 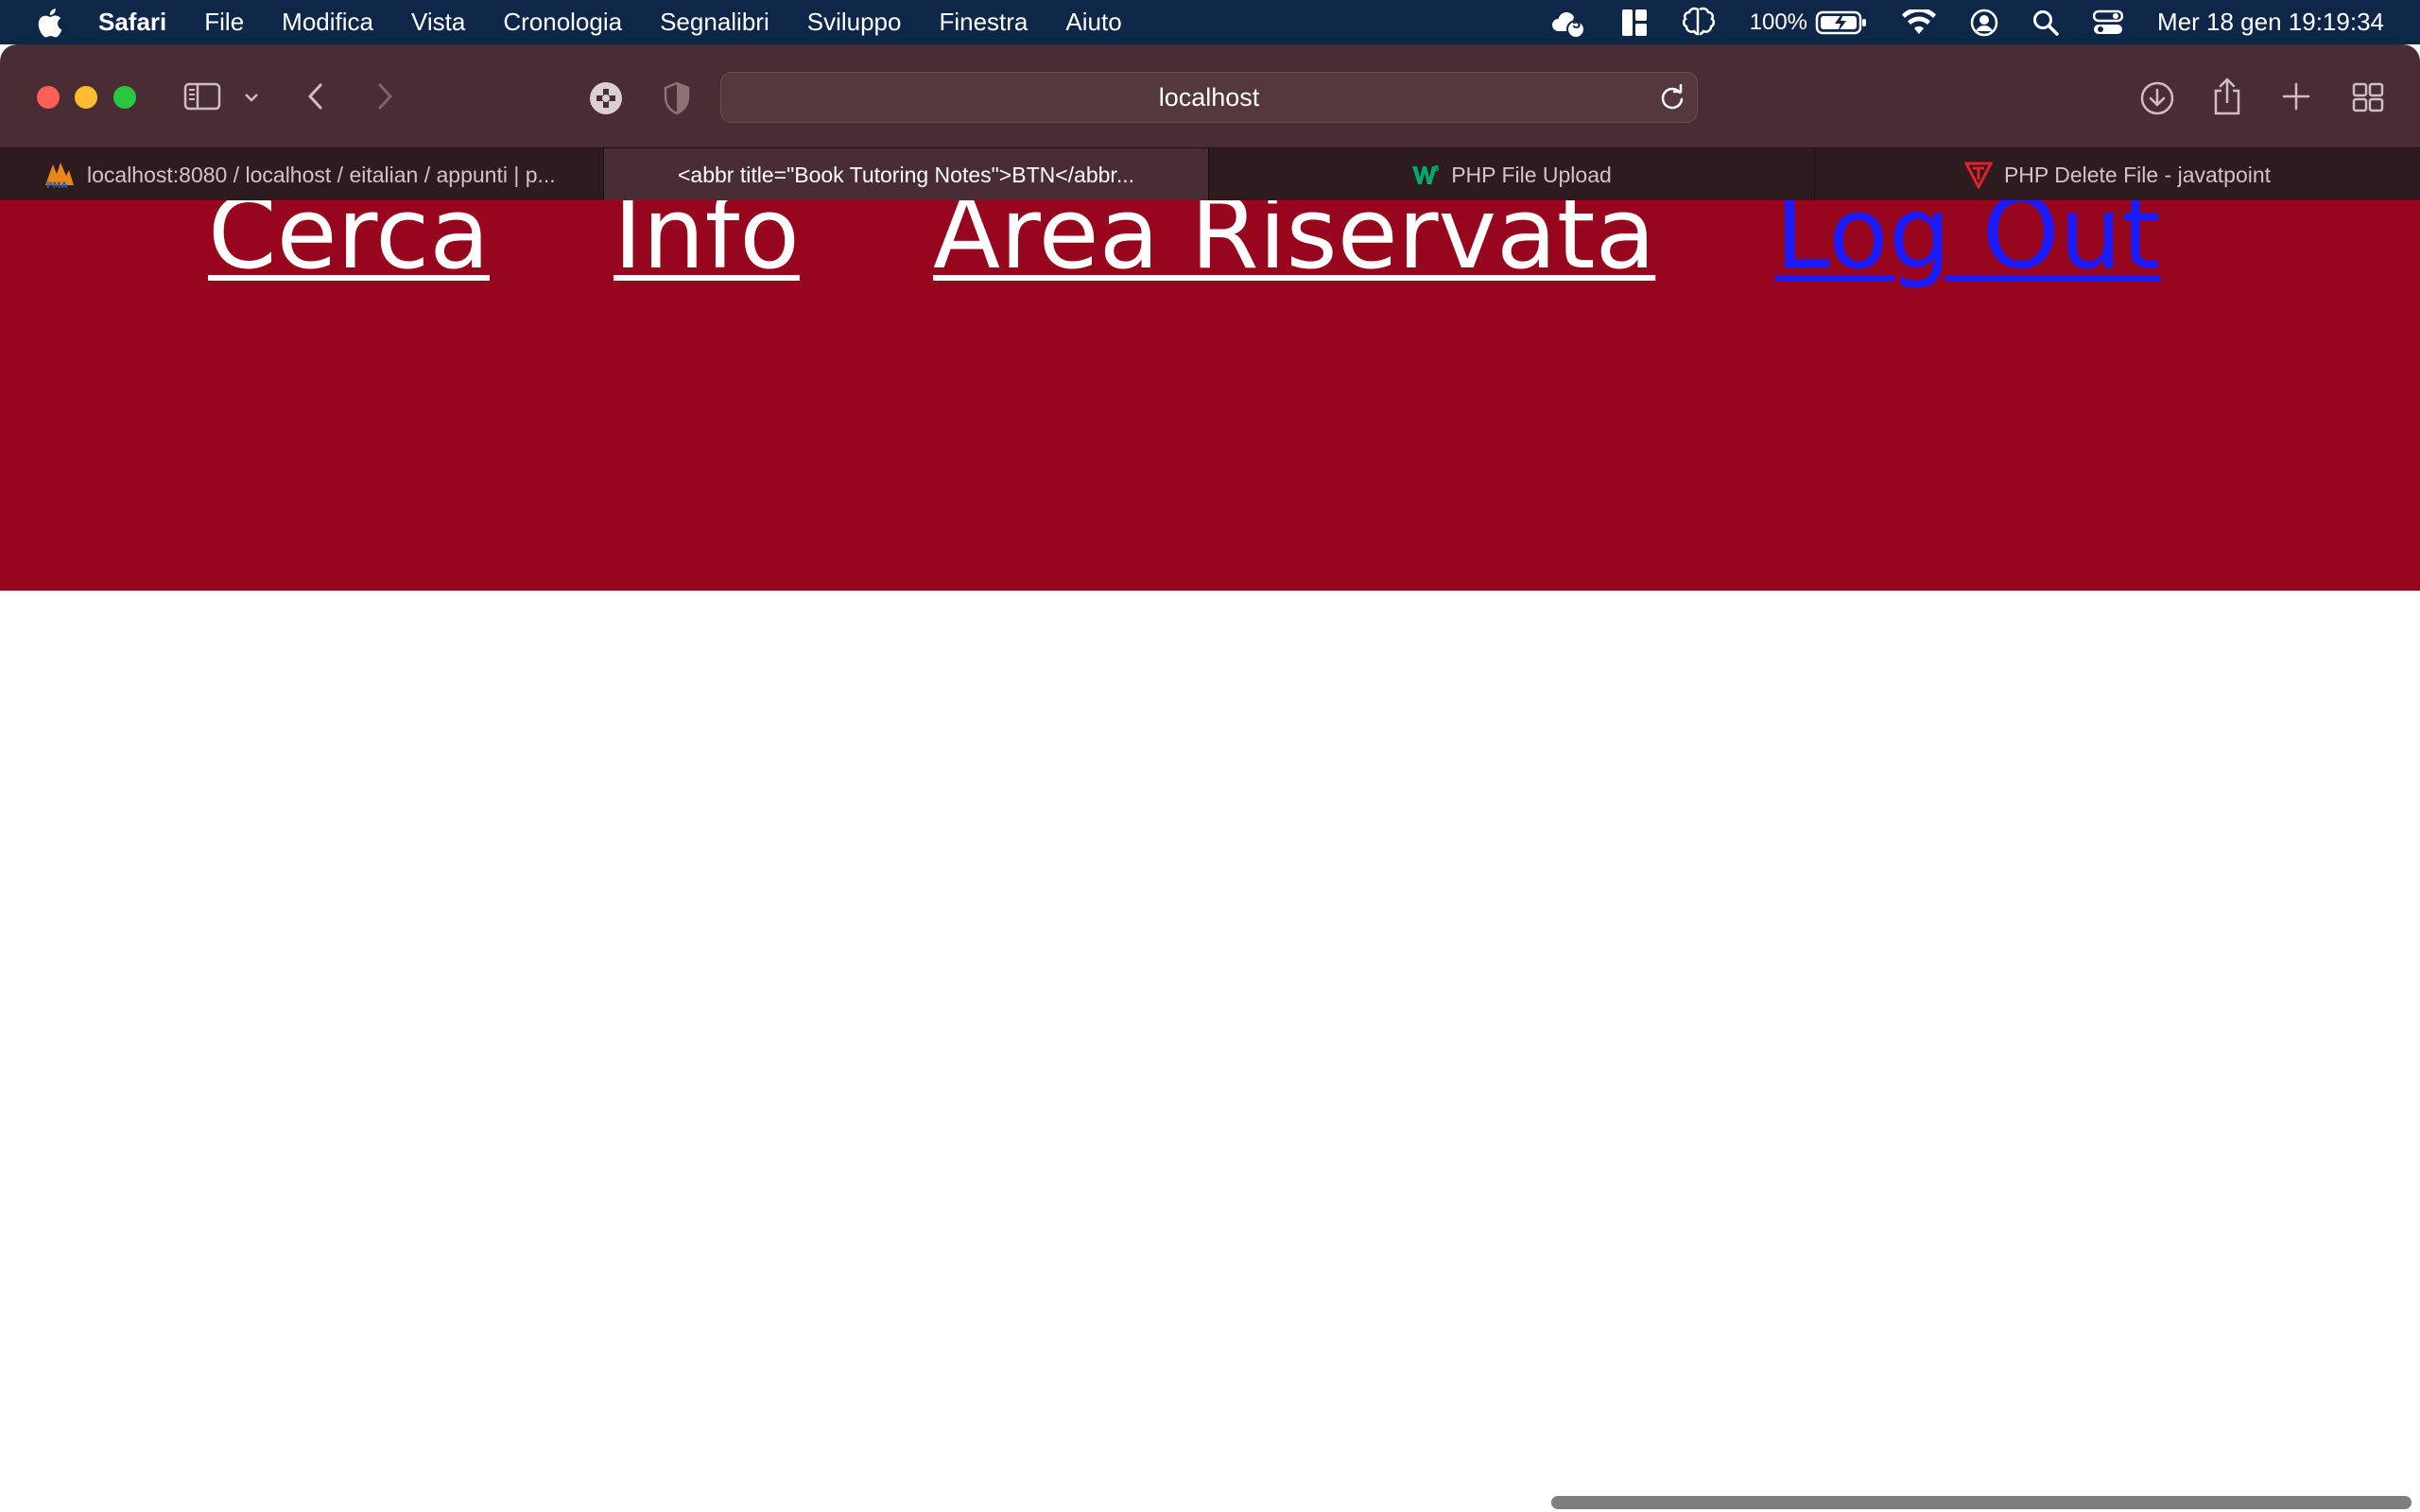 What do you see at coordinates (1984, 23) in the screenshot?
I see `user-account-icon` at bounding box center [1984, 23].